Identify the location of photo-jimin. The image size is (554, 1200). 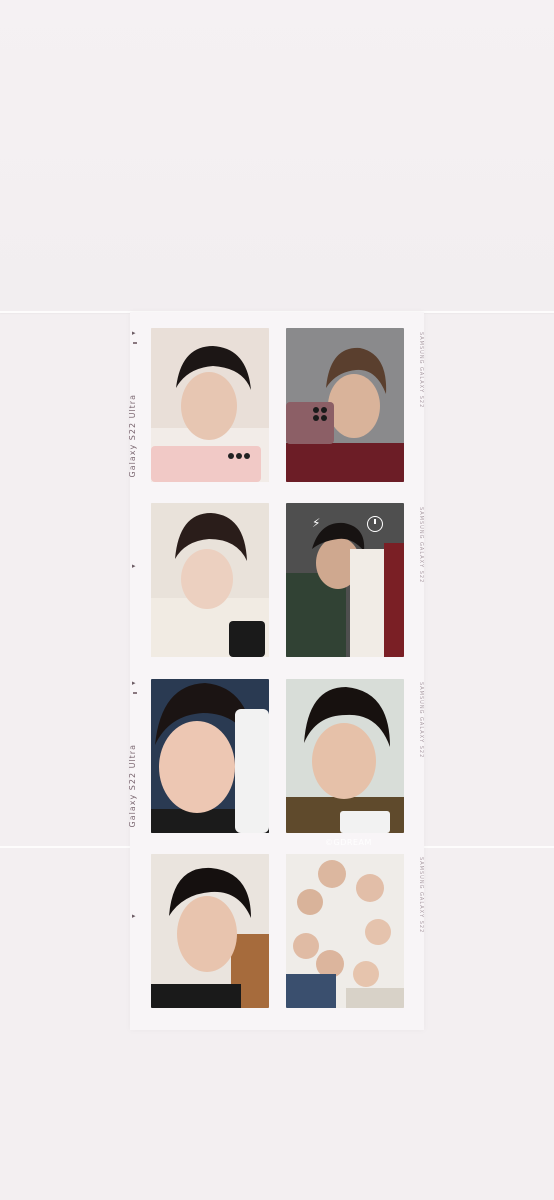
(210, 756).